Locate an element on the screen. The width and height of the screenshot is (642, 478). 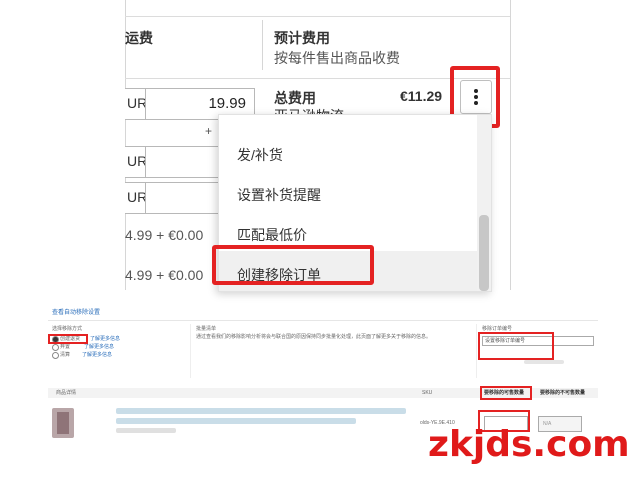
col-header-unsellable: 要移除的不可售数量 is located at coordinates (563, 393).